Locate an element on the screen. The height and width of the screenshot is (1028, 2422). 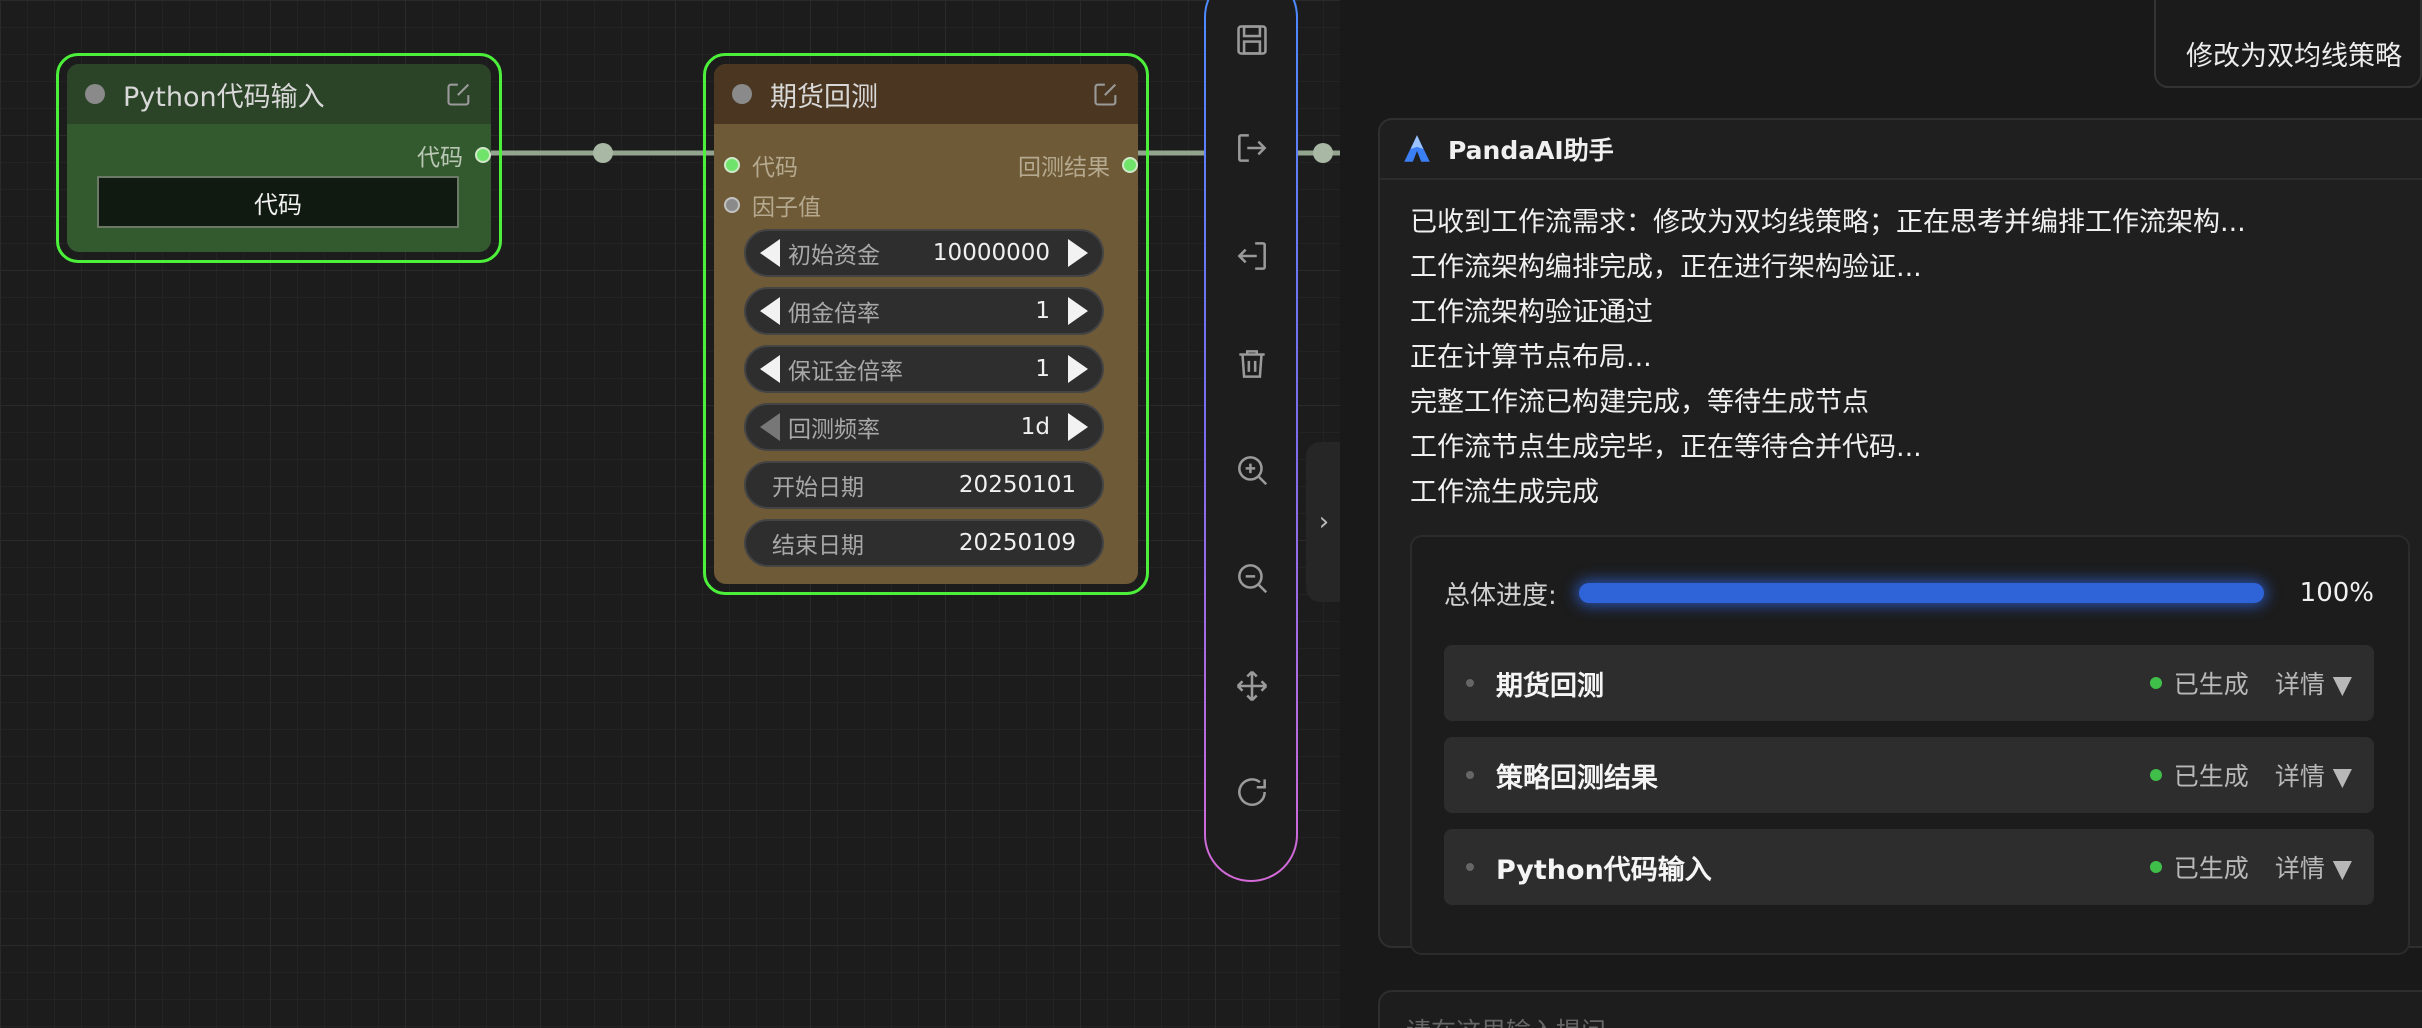
chevron-right-icon: › is located at coordinates (1324, 522).